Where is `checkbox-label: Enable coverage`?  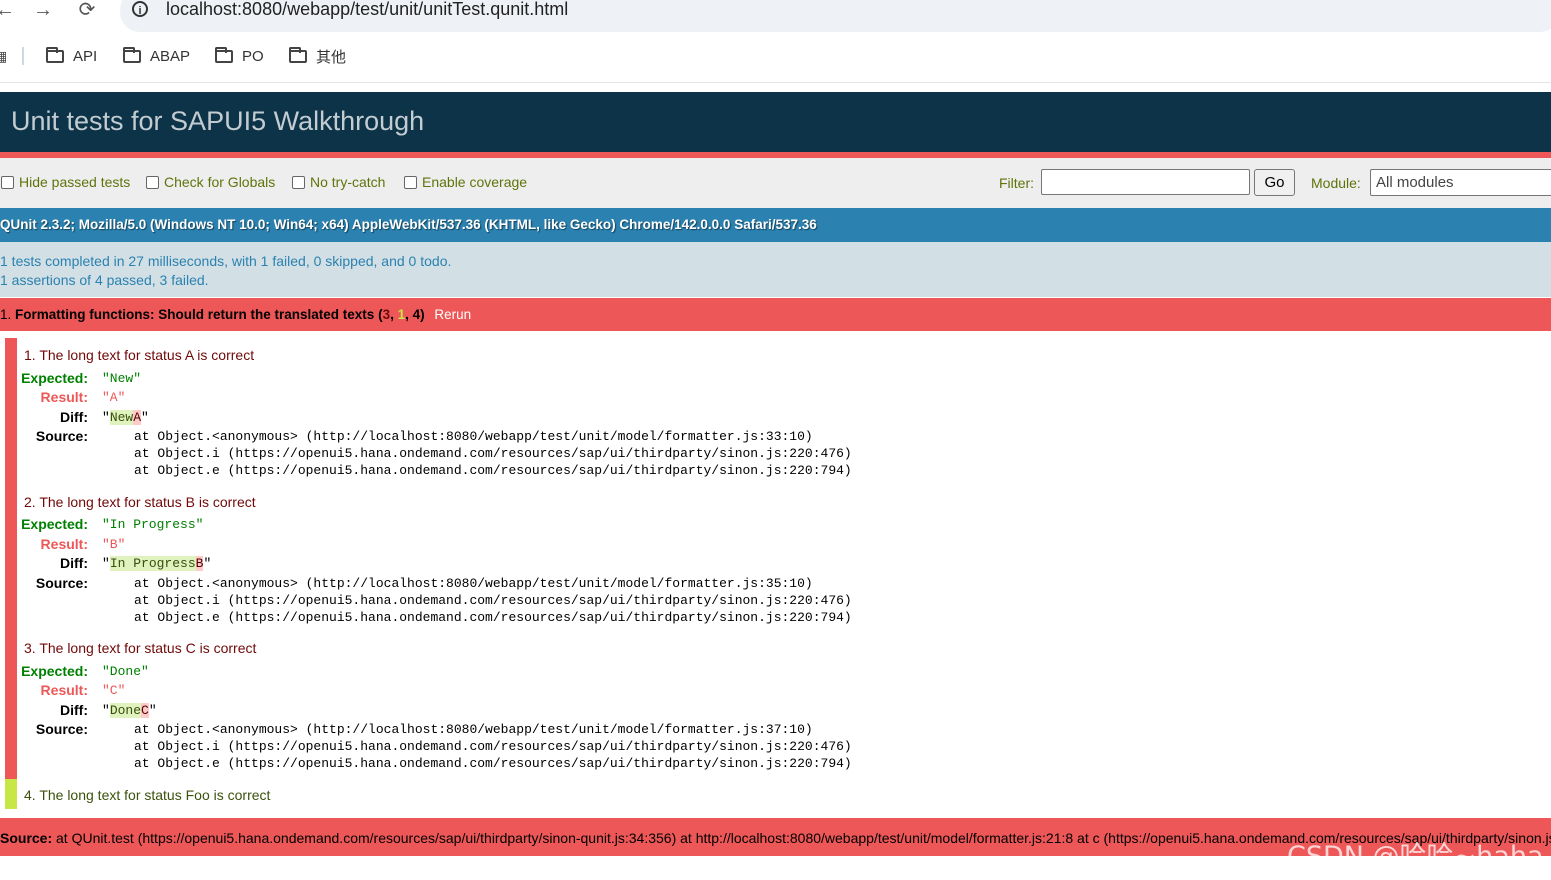
checkbox-label: Enable coverage is located at coordinates (475, 182).